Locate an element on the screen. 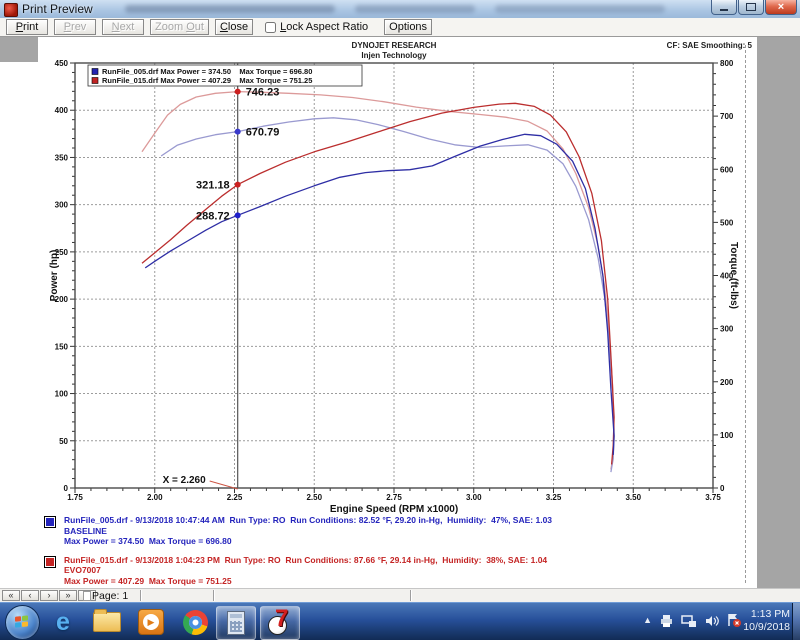 This screenshot has height=640, width=800. statusbar: « ‹ › » Page: 1 is located at coordinates (400, 595).